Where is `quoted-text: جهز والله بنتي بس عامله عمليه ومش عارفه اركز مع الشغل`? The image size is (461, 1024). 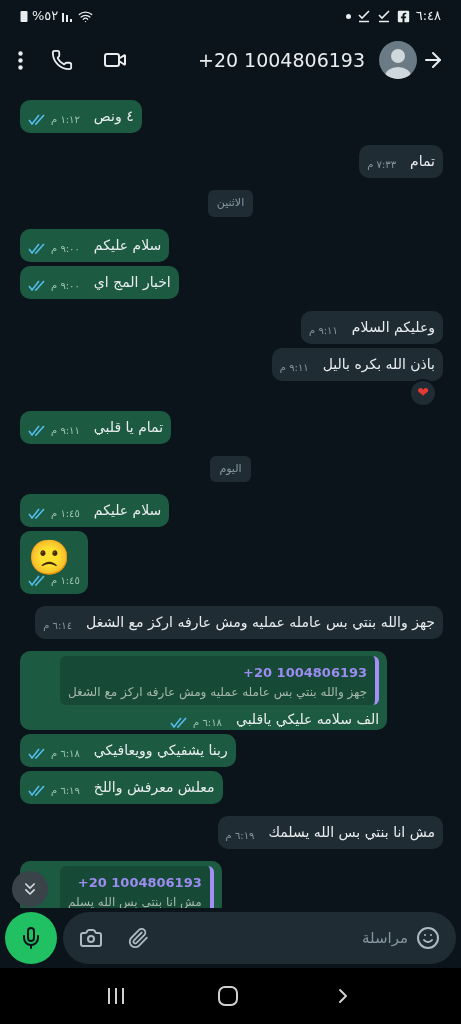 quoted-text: جهز والله بنتي بس عامله عمليه ومش عارفه اركز مع الشغل is located at coordinates (218, 692).